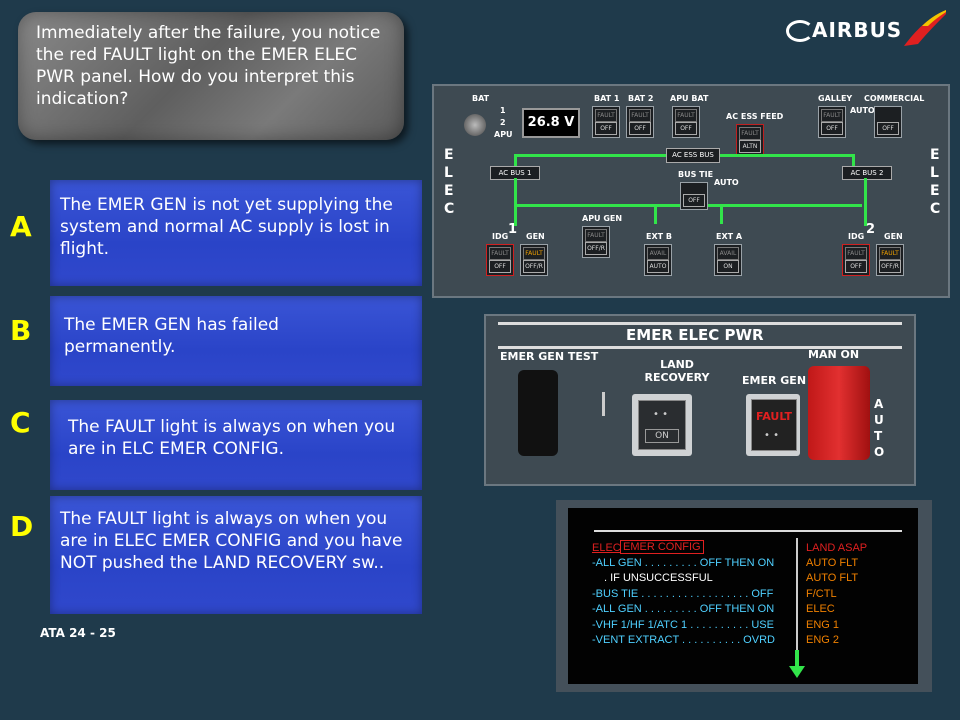 The width and height of the screenshot is (960, 720). What do you see at coordinates (835, 98) in the screenshot?
I see `galley-label: GALLEY` at bounding box center [835, 98].